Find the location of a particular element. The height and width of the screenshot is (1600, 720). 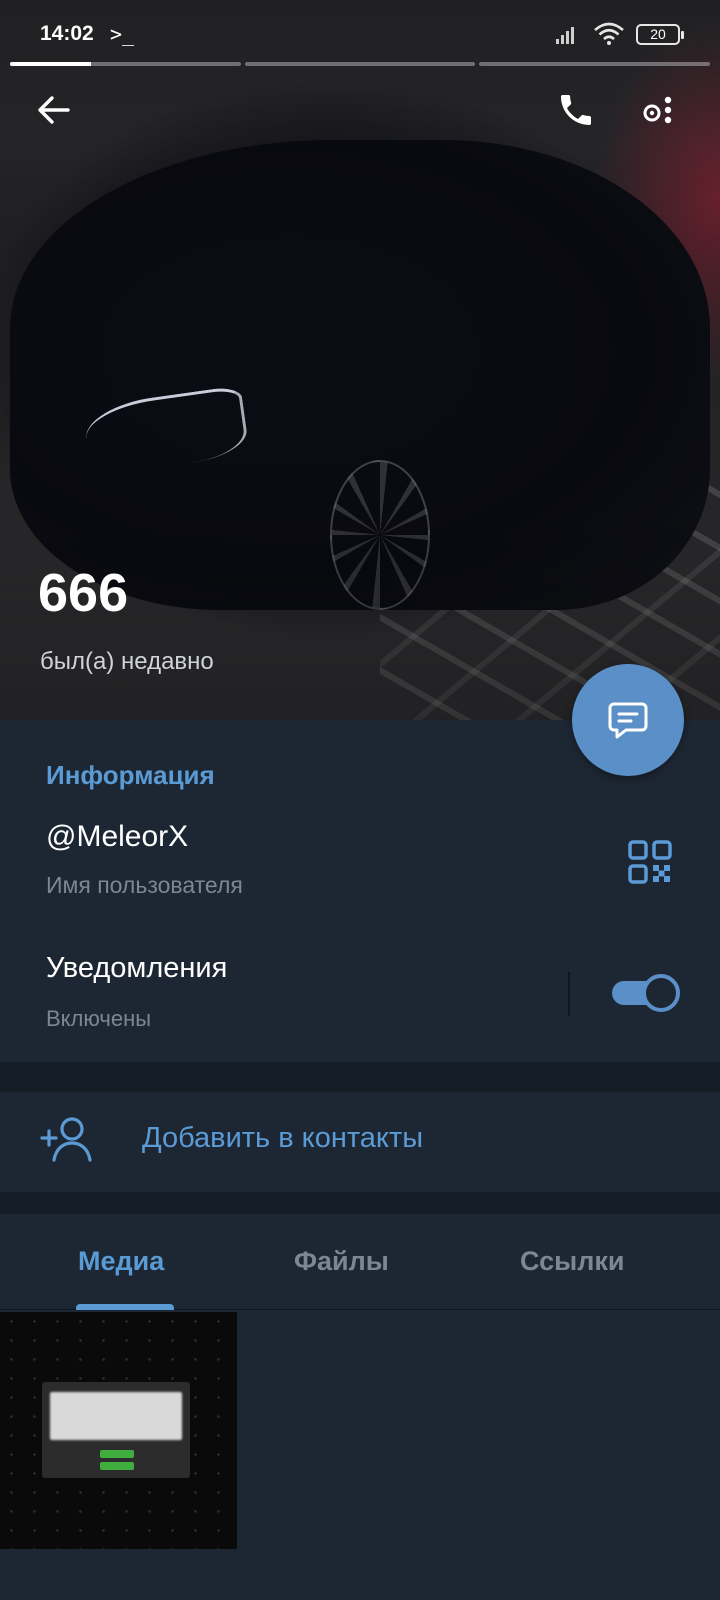

username-label: Имя пользователя is located at coordinates (144, 885).